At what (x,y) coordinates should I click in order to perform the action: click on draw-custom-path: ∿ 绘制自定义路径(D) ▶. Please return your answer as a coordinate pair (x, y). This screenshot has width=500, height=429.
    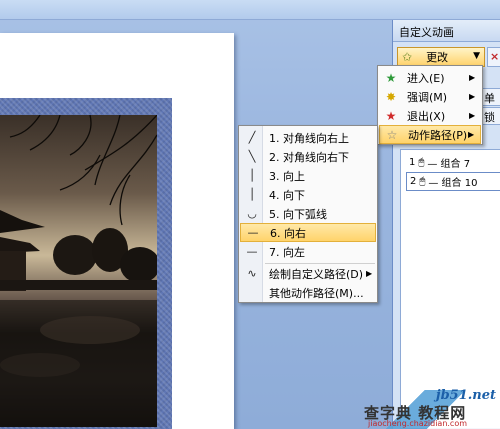
    Looking at the image, I should click on (308, 273).